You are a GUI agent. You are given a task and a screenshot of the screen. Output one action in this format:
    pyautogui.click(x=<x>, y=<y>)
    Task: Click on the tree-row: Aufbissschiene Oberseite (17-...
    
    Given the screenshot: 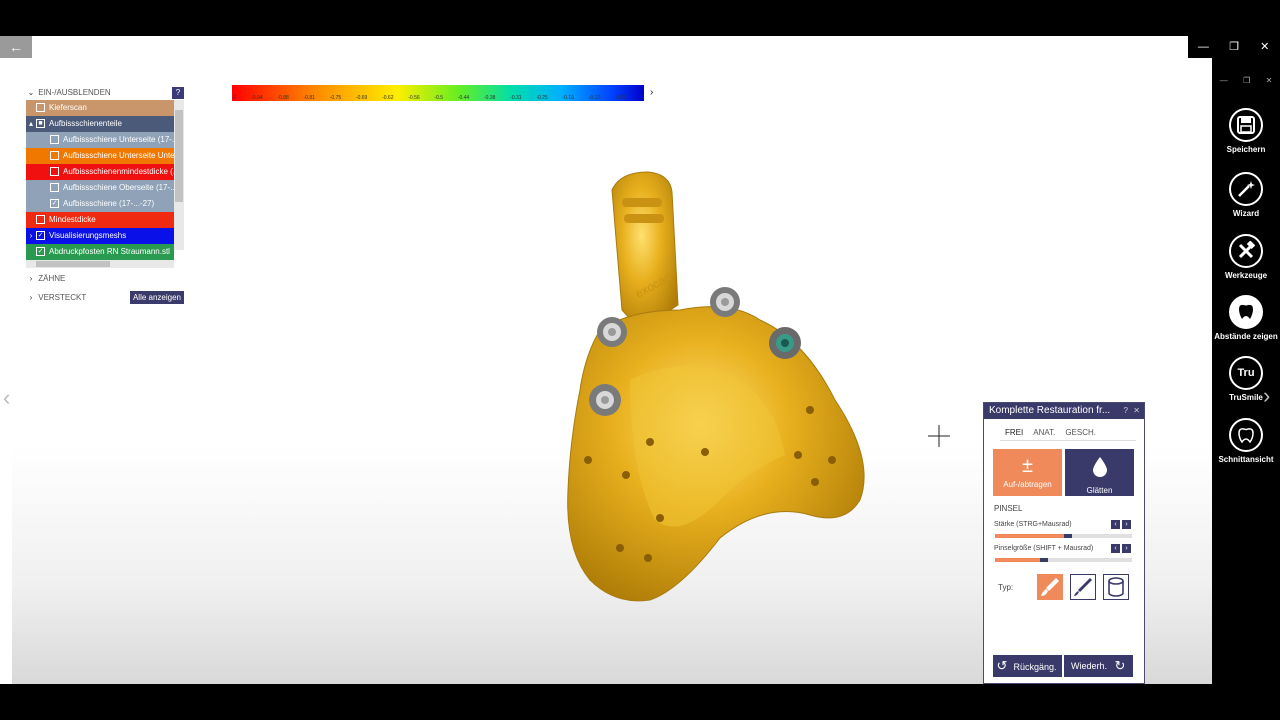 What is the action you would take?
    pyautogui.click(x=100, y=188)
    